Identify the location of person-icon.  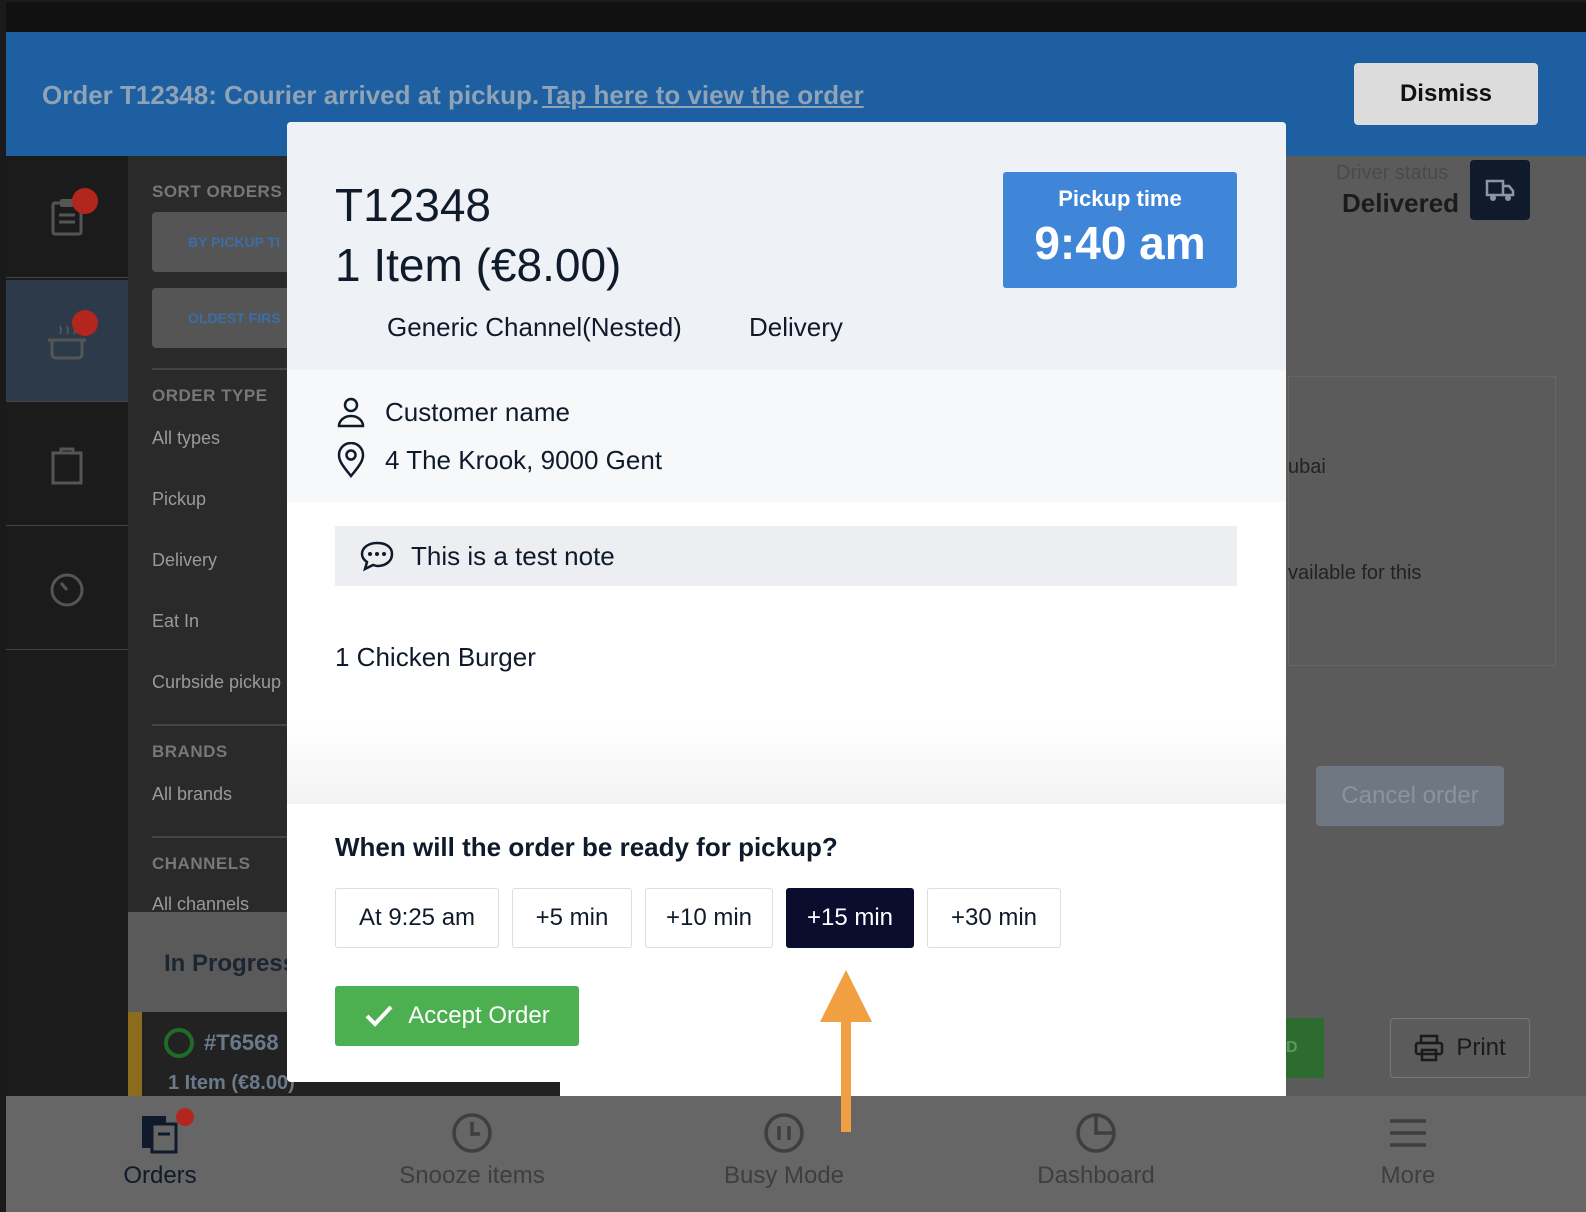
(351, 412).